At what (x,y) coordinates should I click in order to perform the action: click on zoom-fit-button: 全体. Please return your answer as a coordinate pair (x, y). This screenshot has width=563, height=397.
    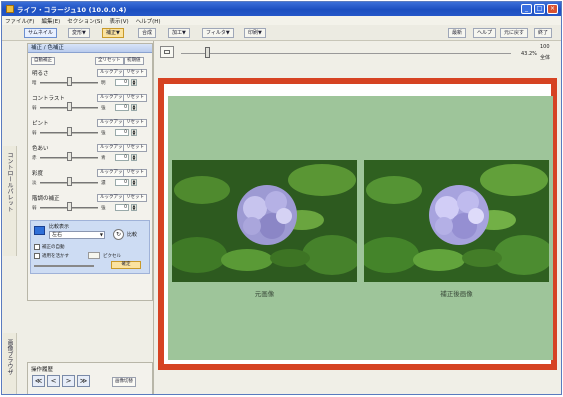
    Looking at the image, I should click on (545, 57).